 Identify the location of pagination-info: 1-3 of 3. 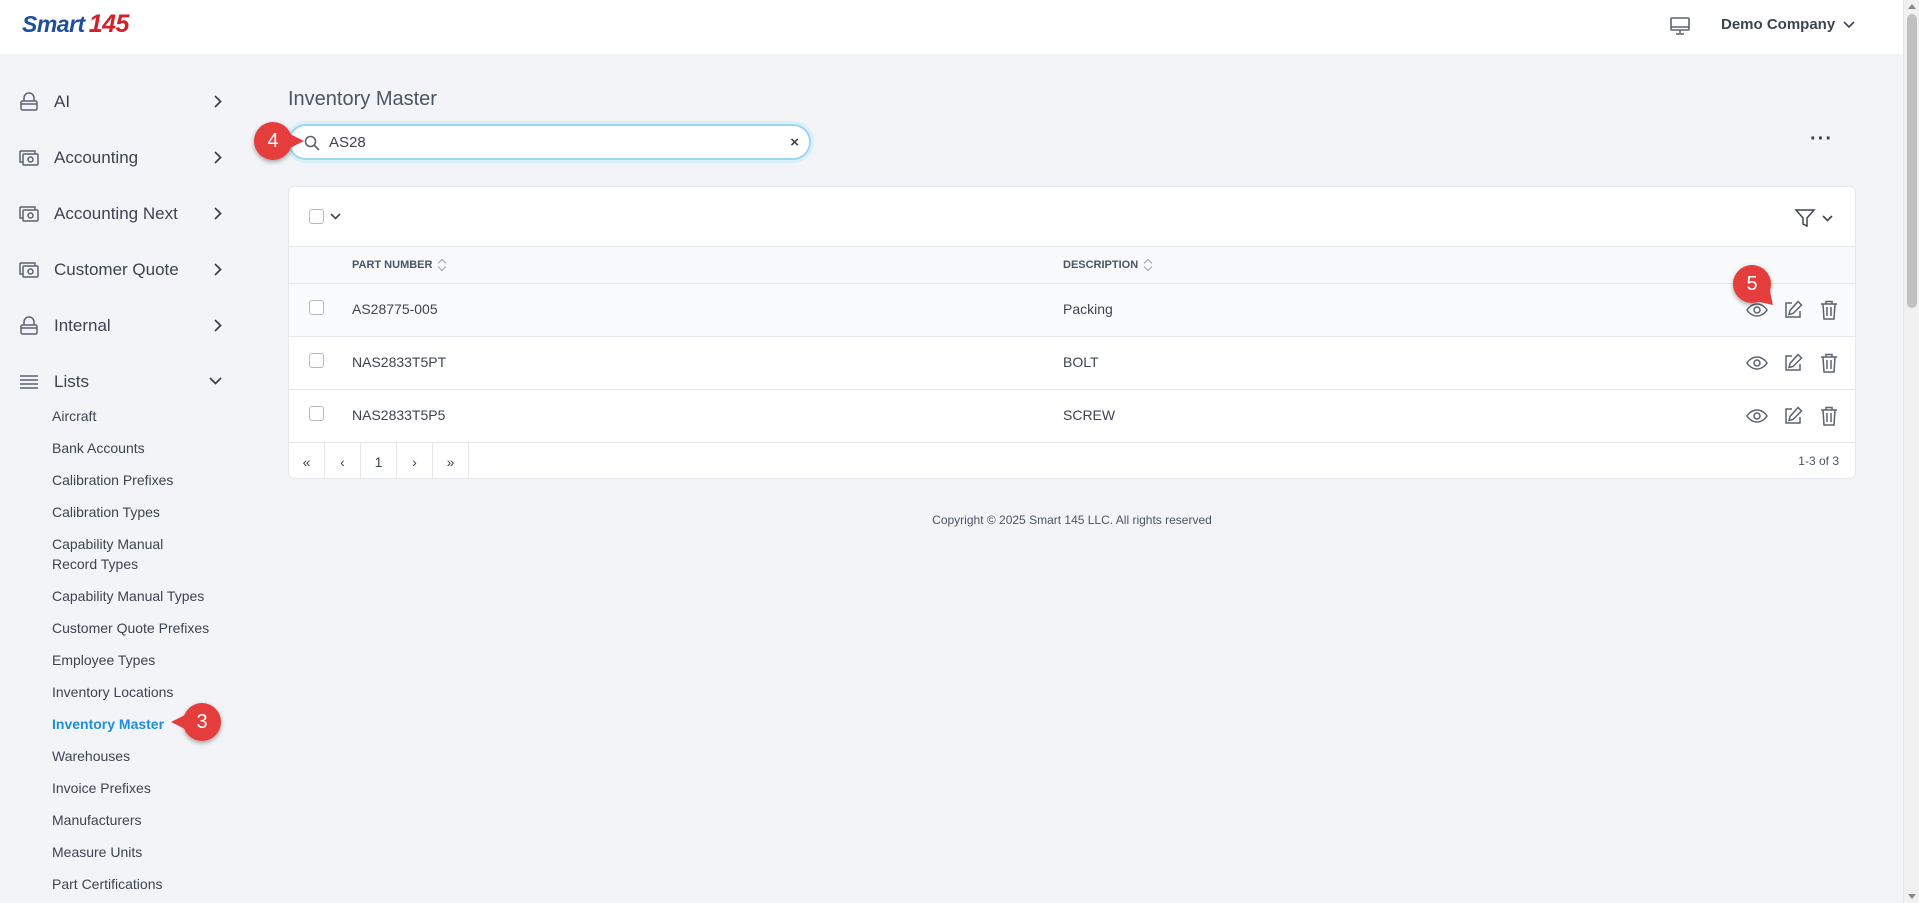
(1818, 461).